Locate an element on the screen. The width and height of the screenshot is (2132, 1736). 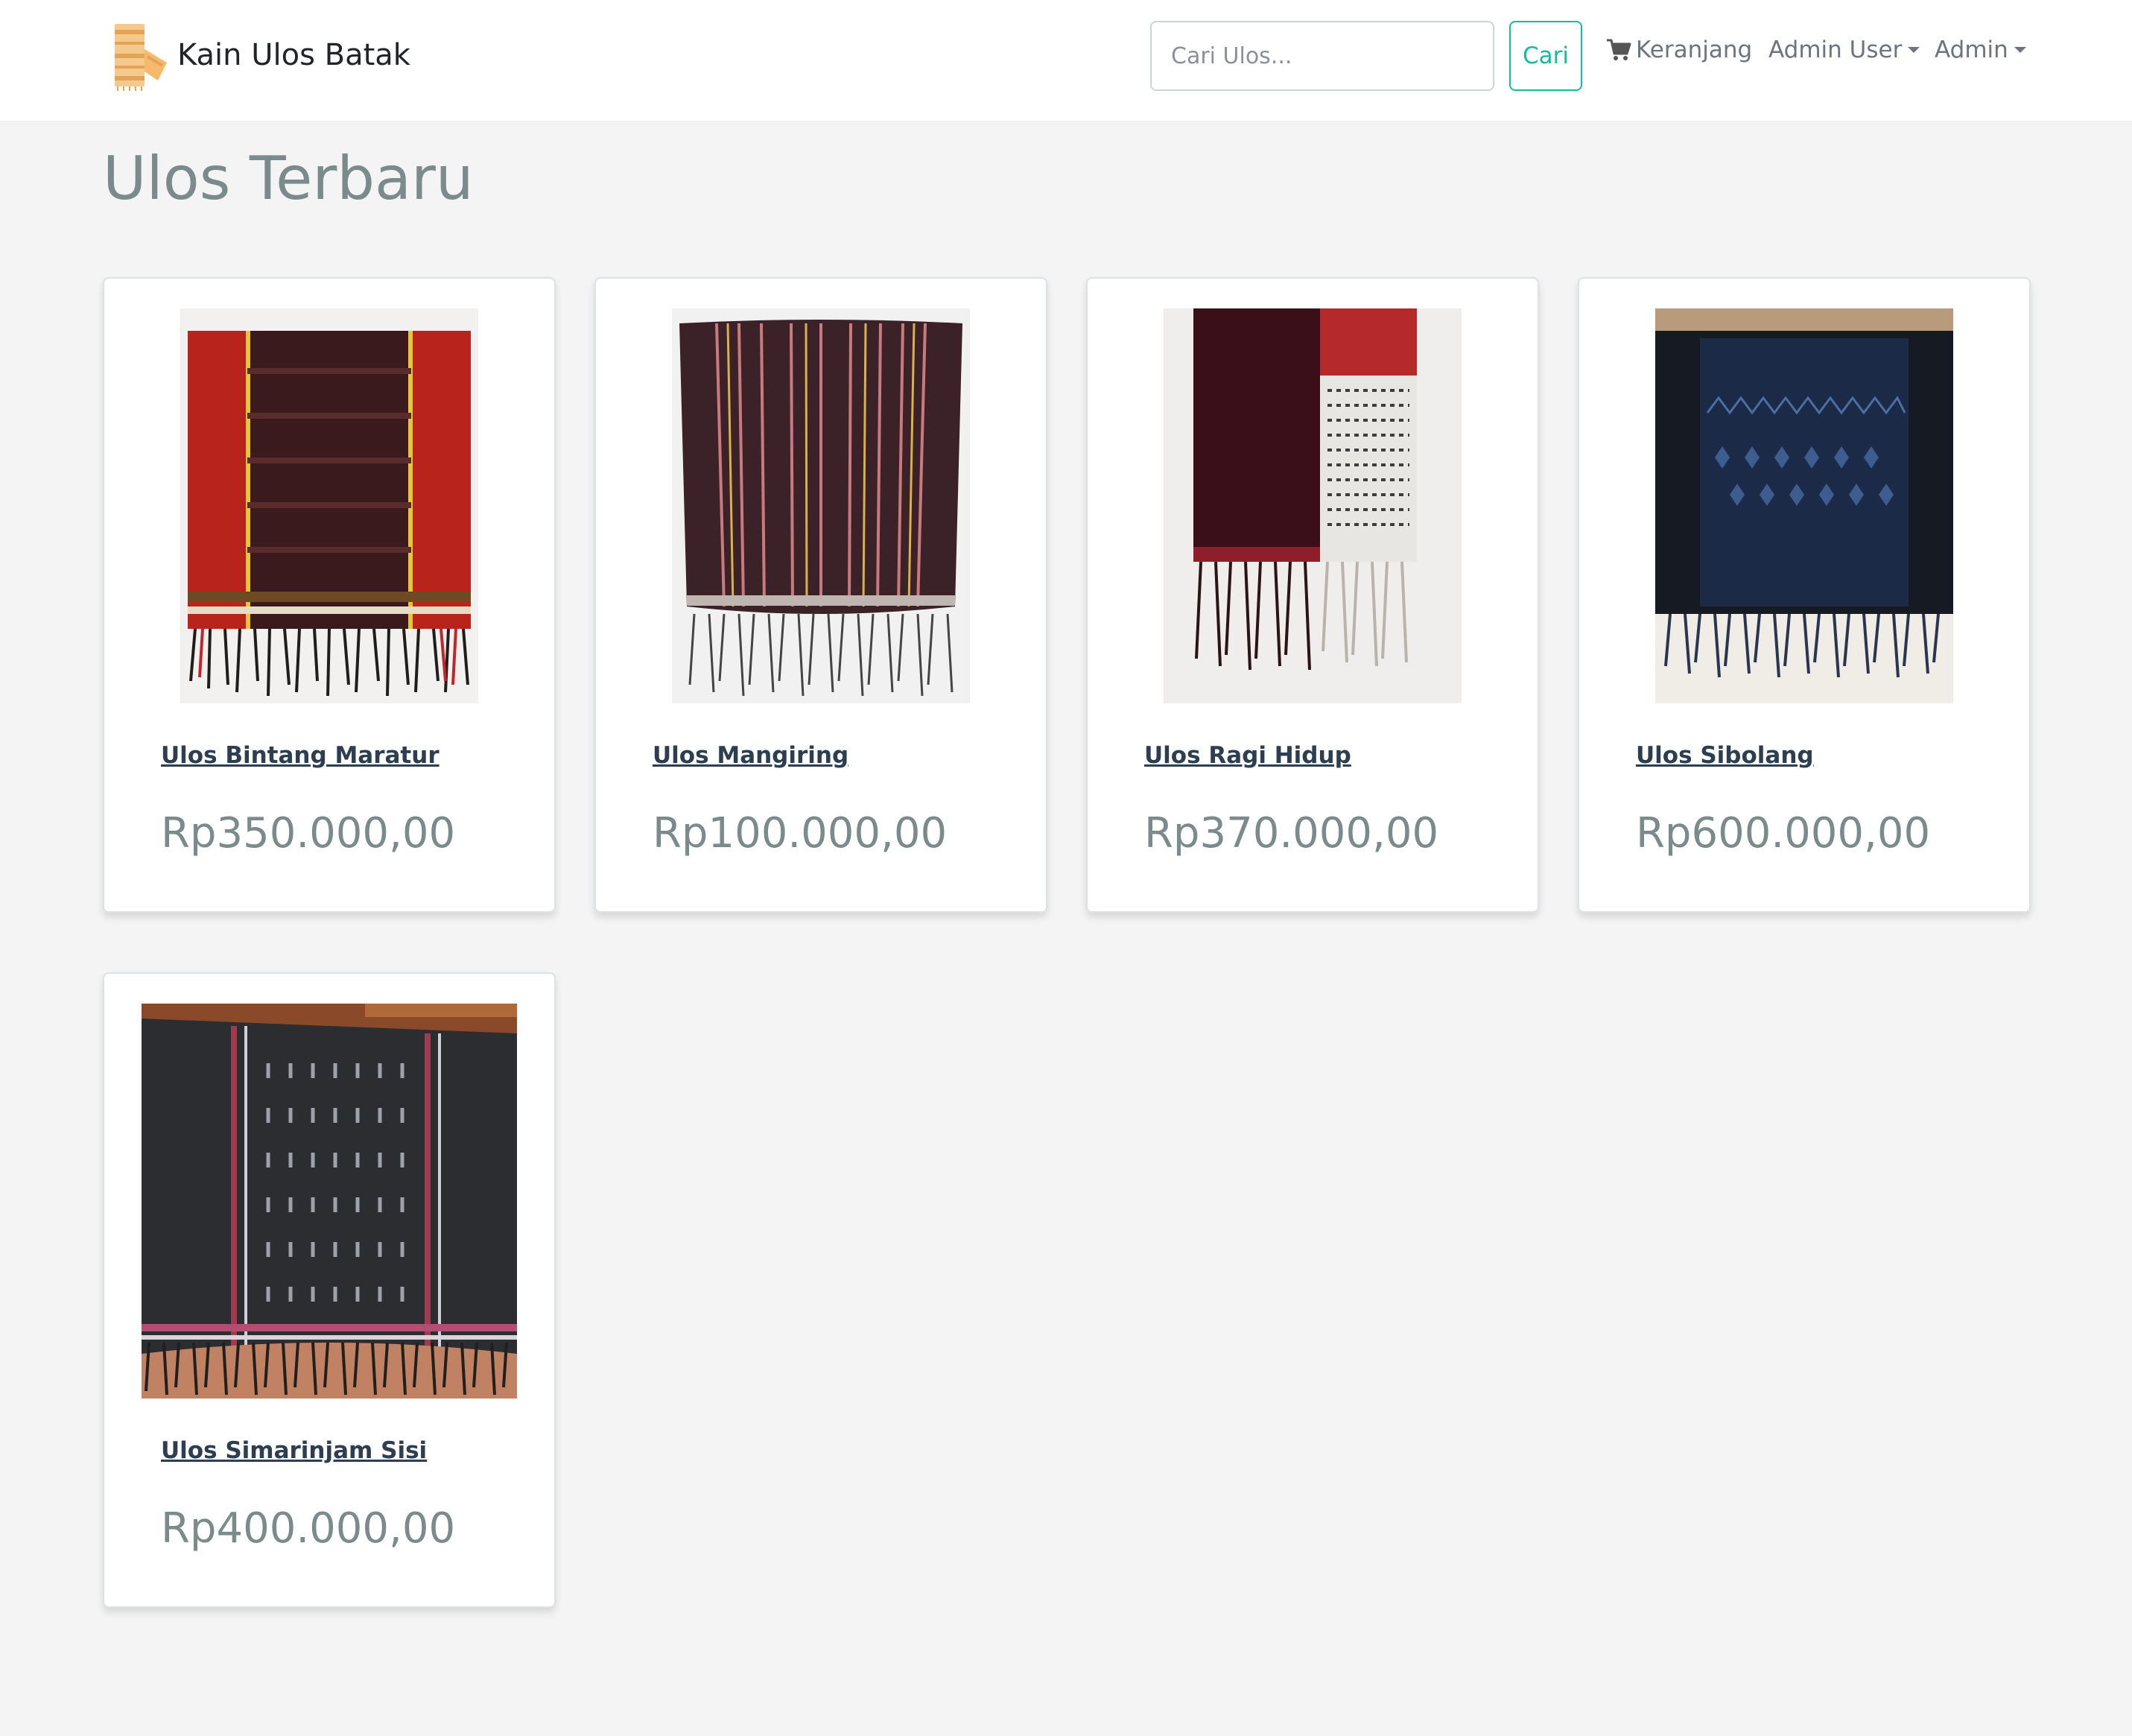
product-card: Ulos Simarinjam Sisi Rp400.000,00 is located at coordinates (329, 1290).